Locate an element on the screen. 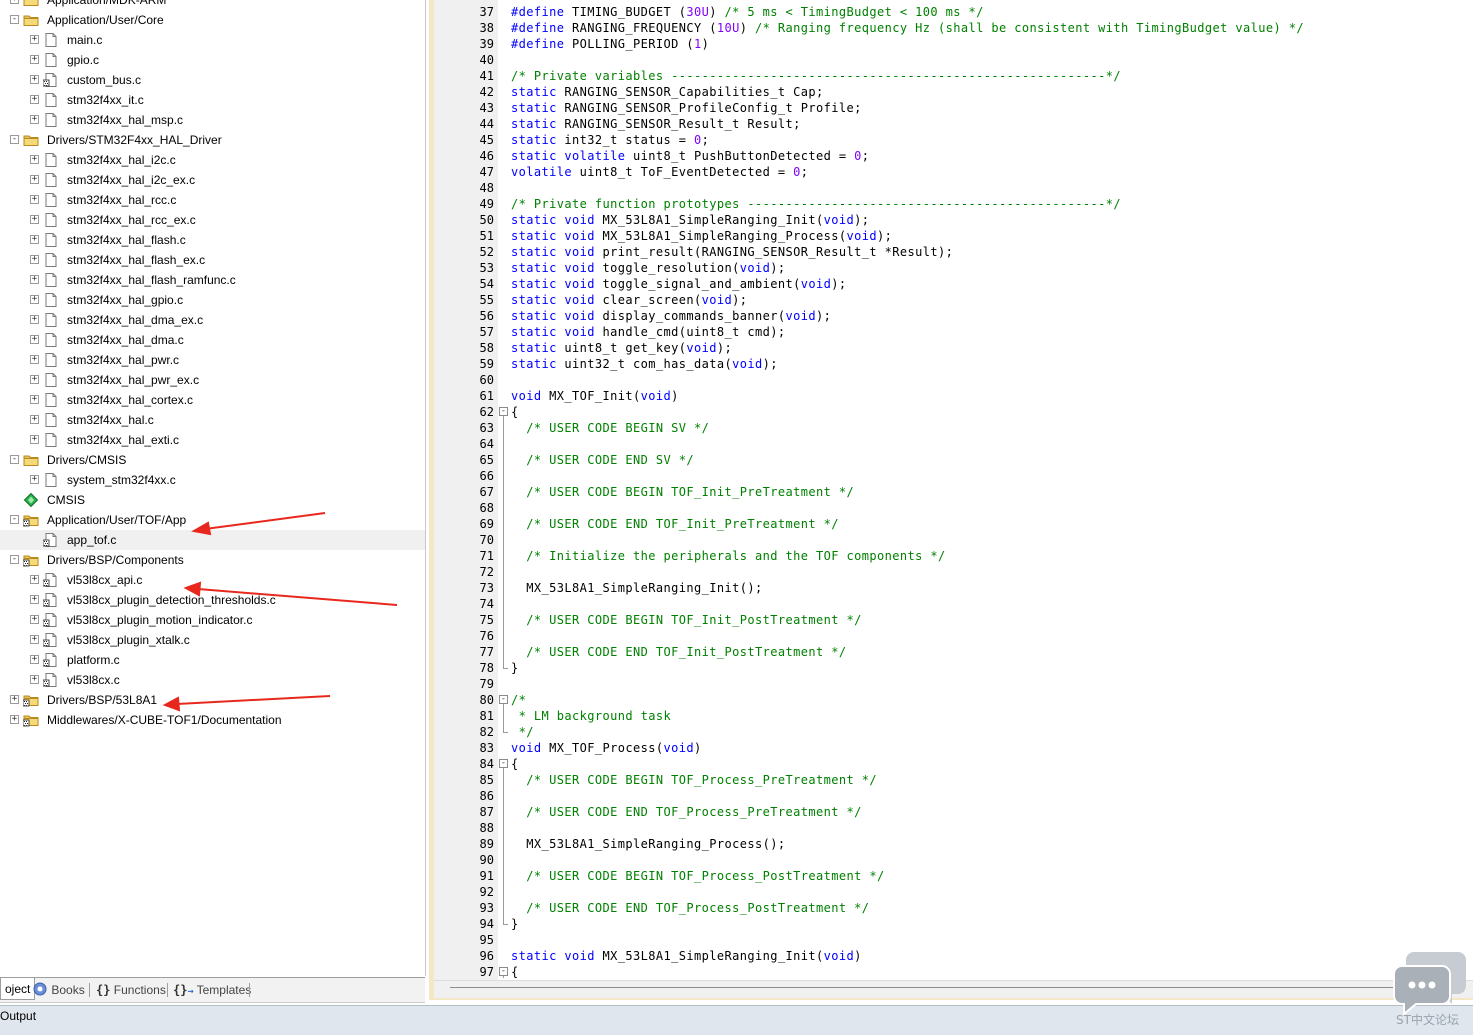 This screenshot has height=1035, width=1473. code-line: void MX_TOF_Init(void) is located at coordinates (595, 396).